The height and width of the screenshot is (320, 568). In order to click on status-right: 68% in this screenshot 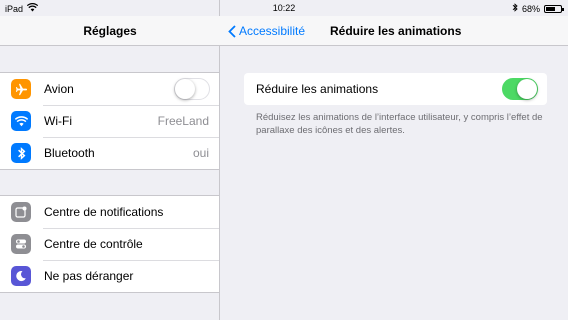, I will do `click(538, 8)`.